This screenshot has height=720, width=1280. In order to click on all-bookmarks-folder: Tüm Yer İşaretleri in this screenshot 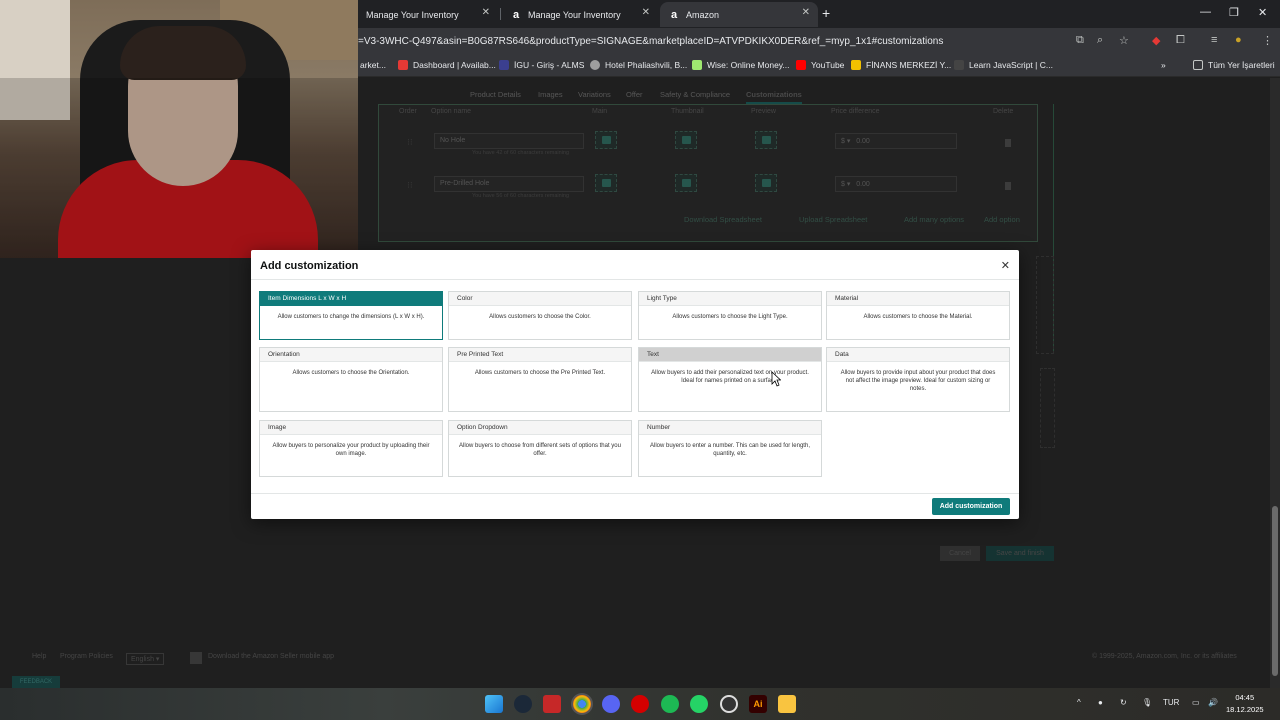, I will do `click(1234, 65)`.